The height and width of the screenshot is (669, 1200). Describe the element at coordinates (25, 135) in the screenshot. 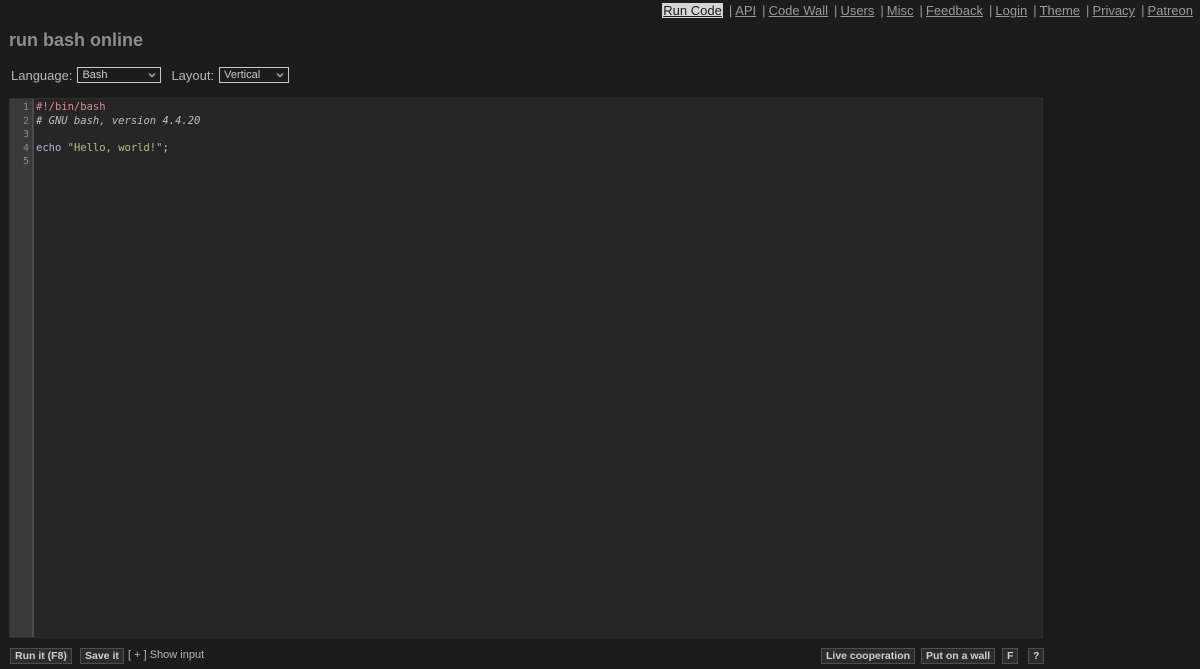

I see `line-number: 3` at that location.